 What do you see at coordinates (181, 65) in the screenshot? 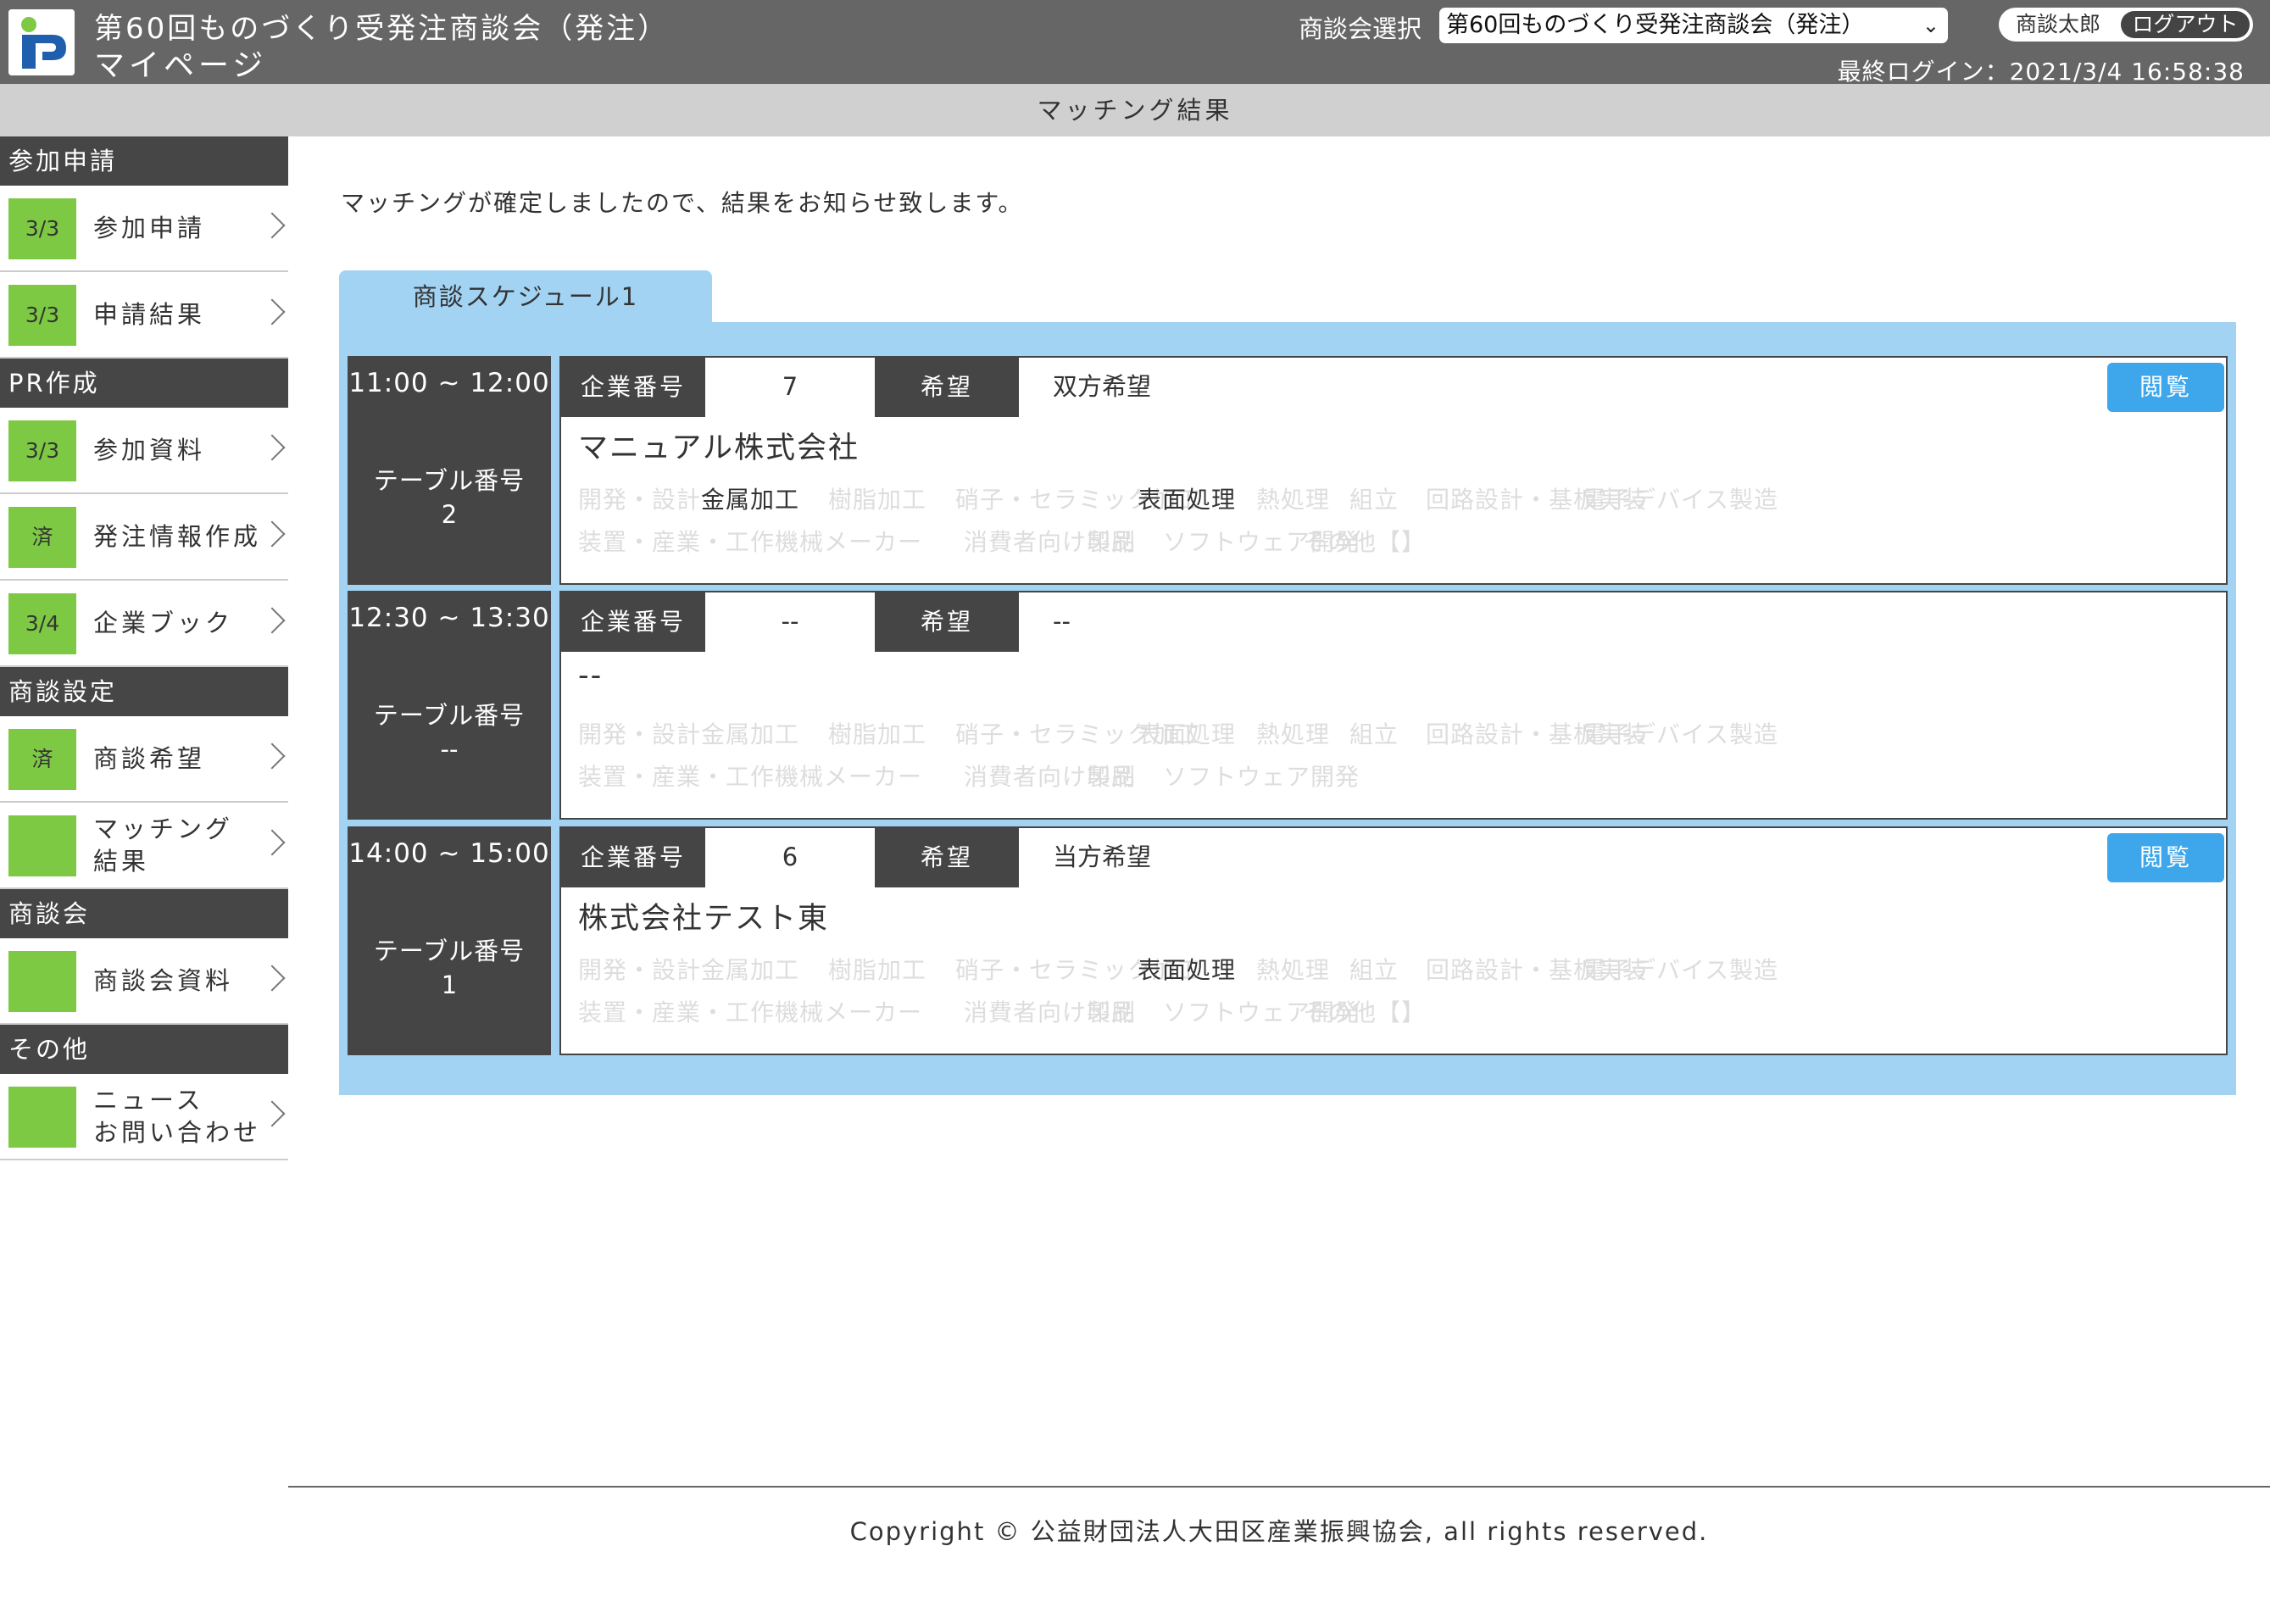
I see `site-subtitle: マイページ` at bounding box center [181, 65].